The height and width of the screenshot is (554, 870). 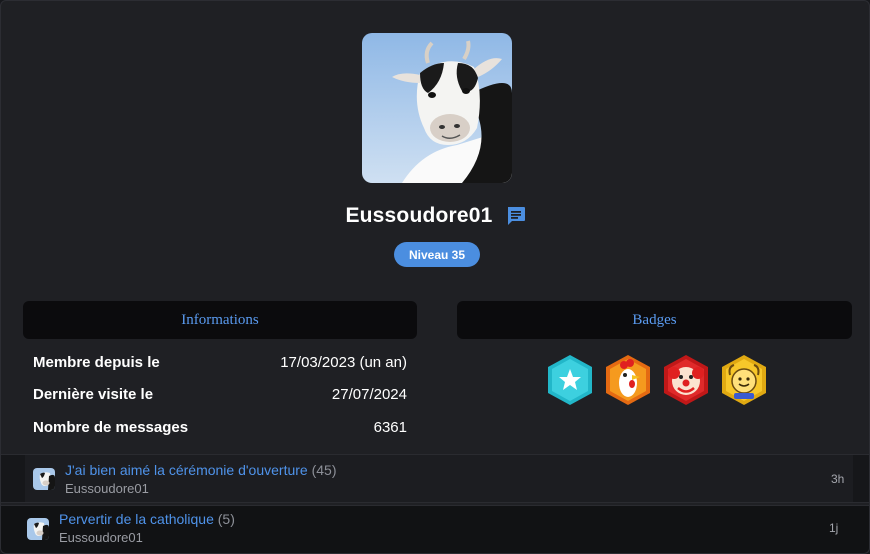 What do you see at coordinates (838, 479) in the screenshot?
I see `topic-time: 3h` at bounding box center [838, 479].